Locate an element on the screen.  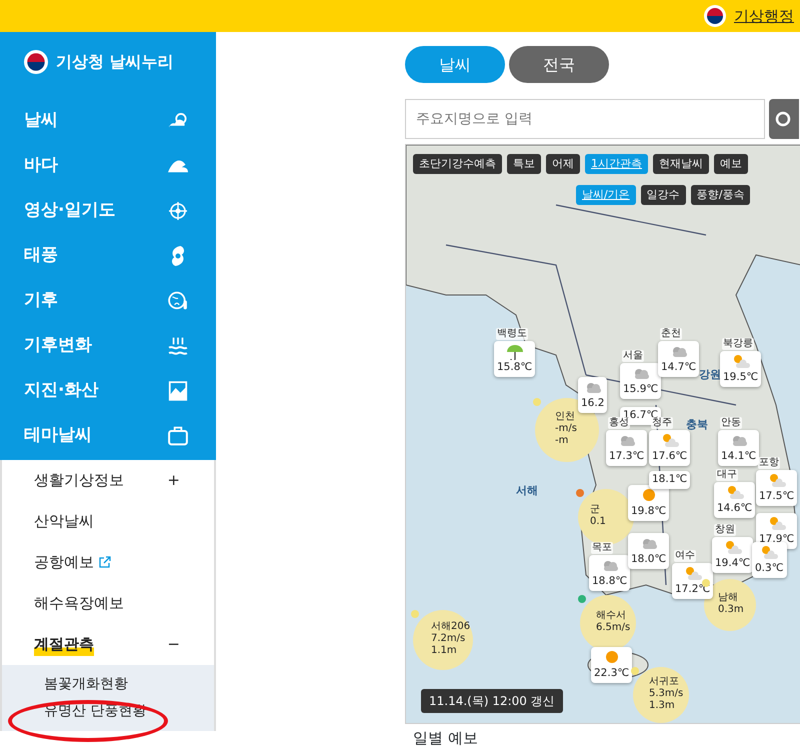
temperature: 17.6℃ is located at coordinates (670, 456).